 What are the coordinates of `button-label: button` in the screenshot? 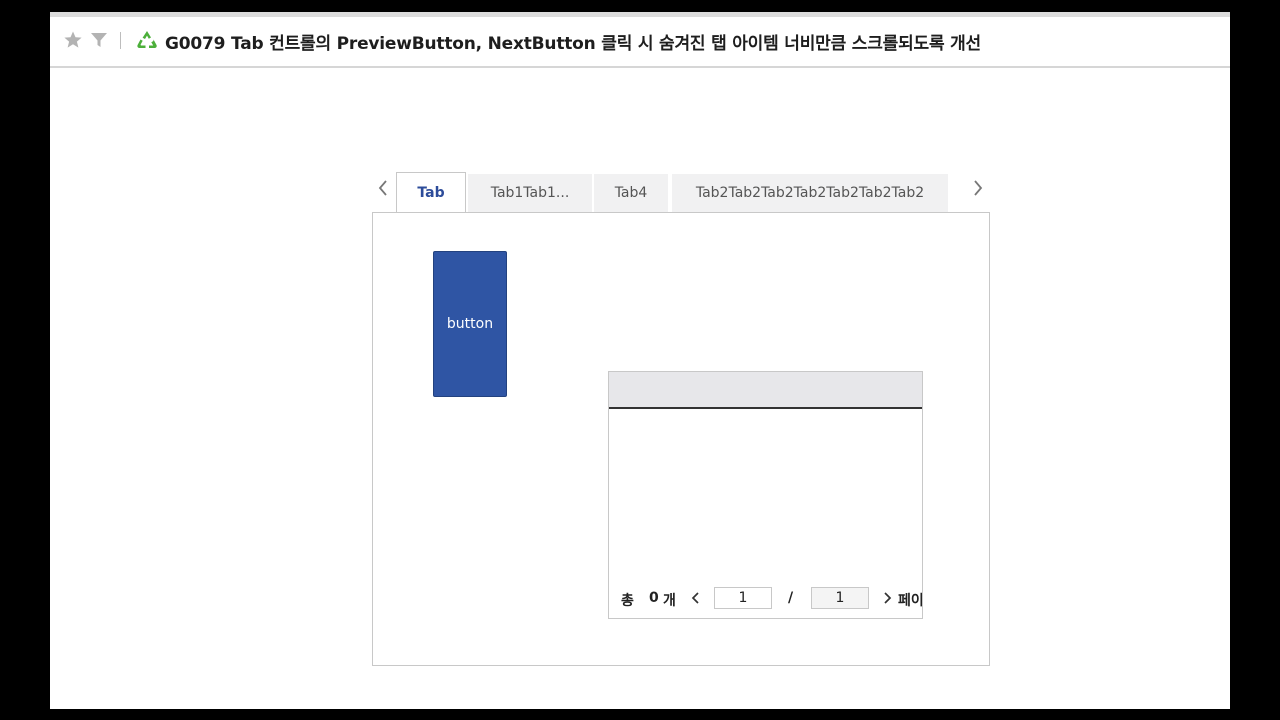 It's located at (470, 324).